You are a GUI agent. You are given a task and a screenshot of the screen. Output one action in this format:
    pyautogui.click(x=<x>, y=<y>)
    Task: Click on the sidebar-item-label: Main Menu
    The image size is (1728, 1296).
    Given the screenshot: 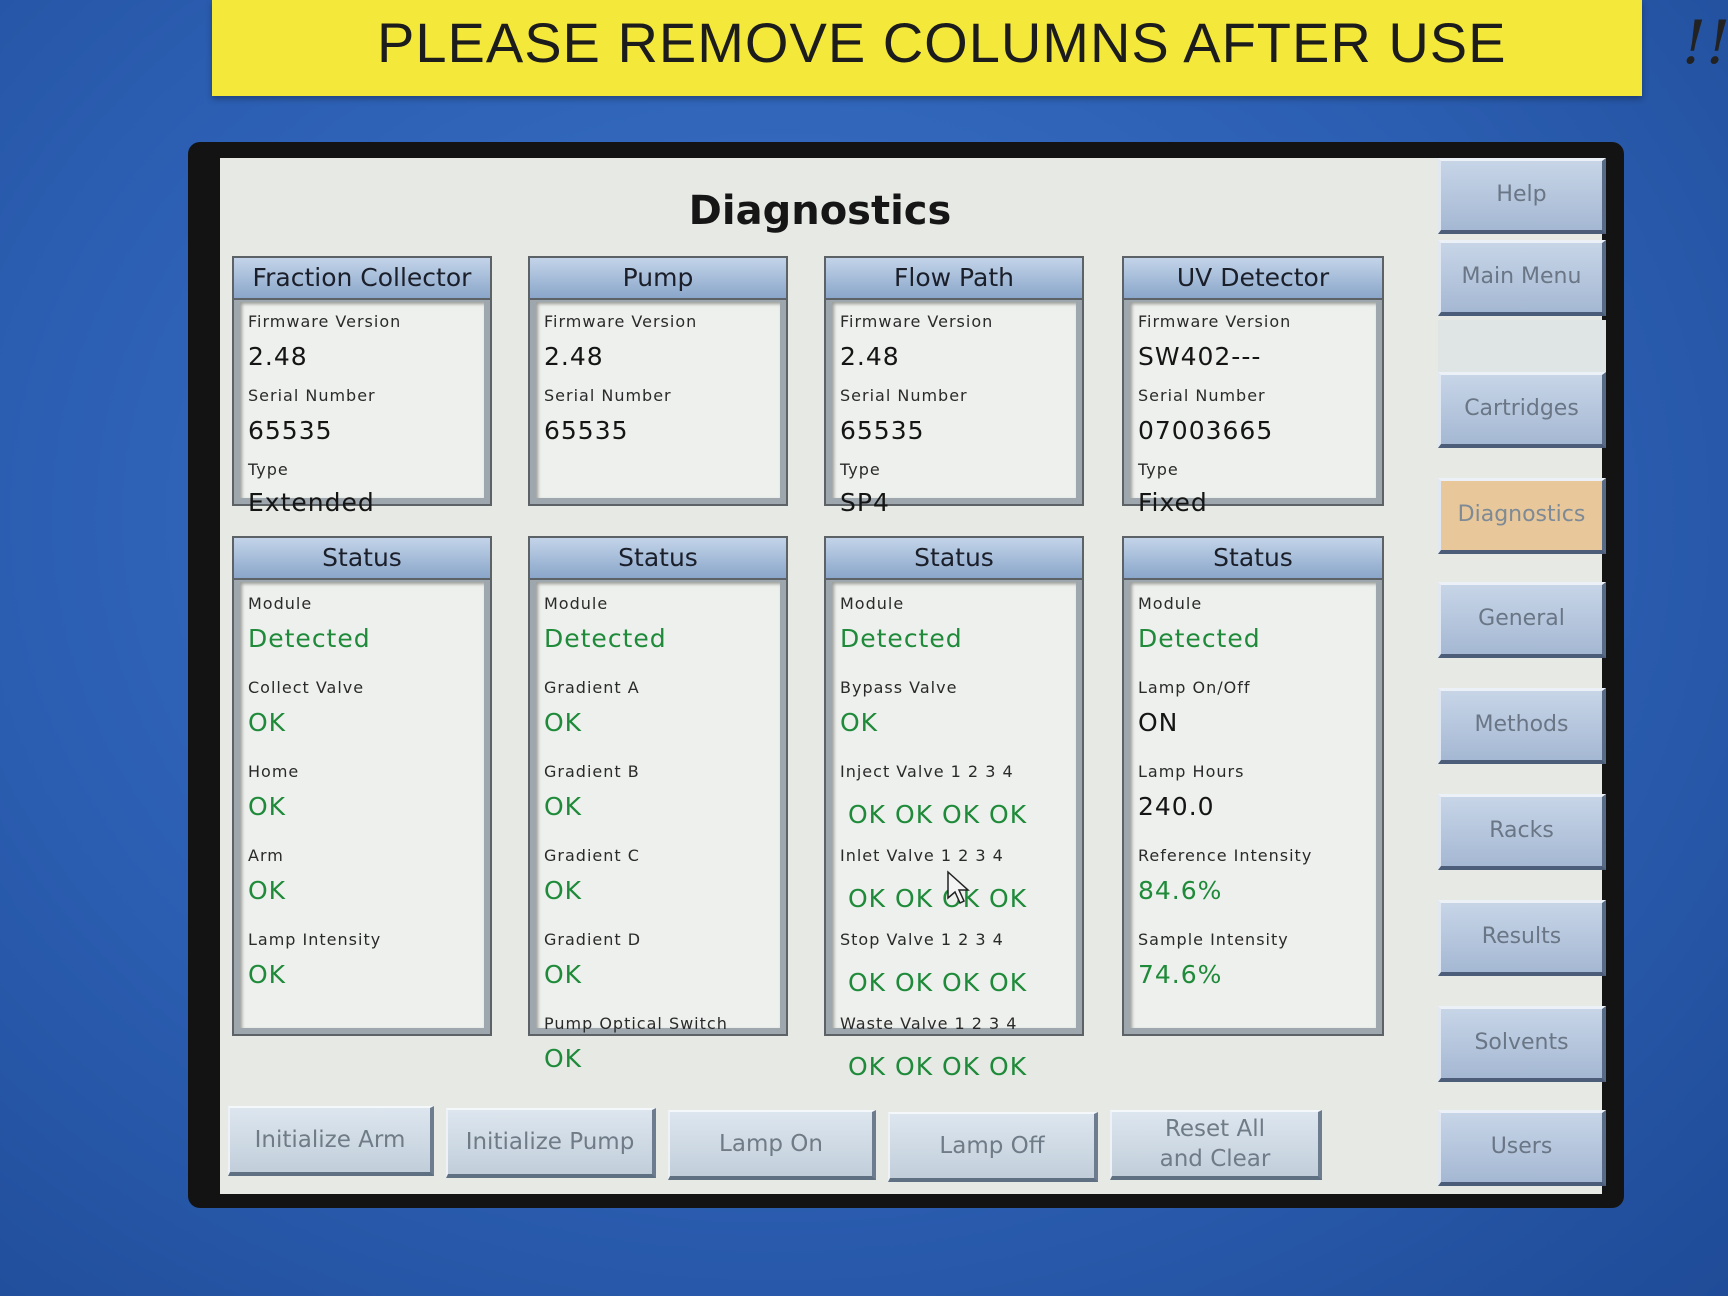 What is the action you would take?
    pyautogui.click(x=1521, y=276)
    